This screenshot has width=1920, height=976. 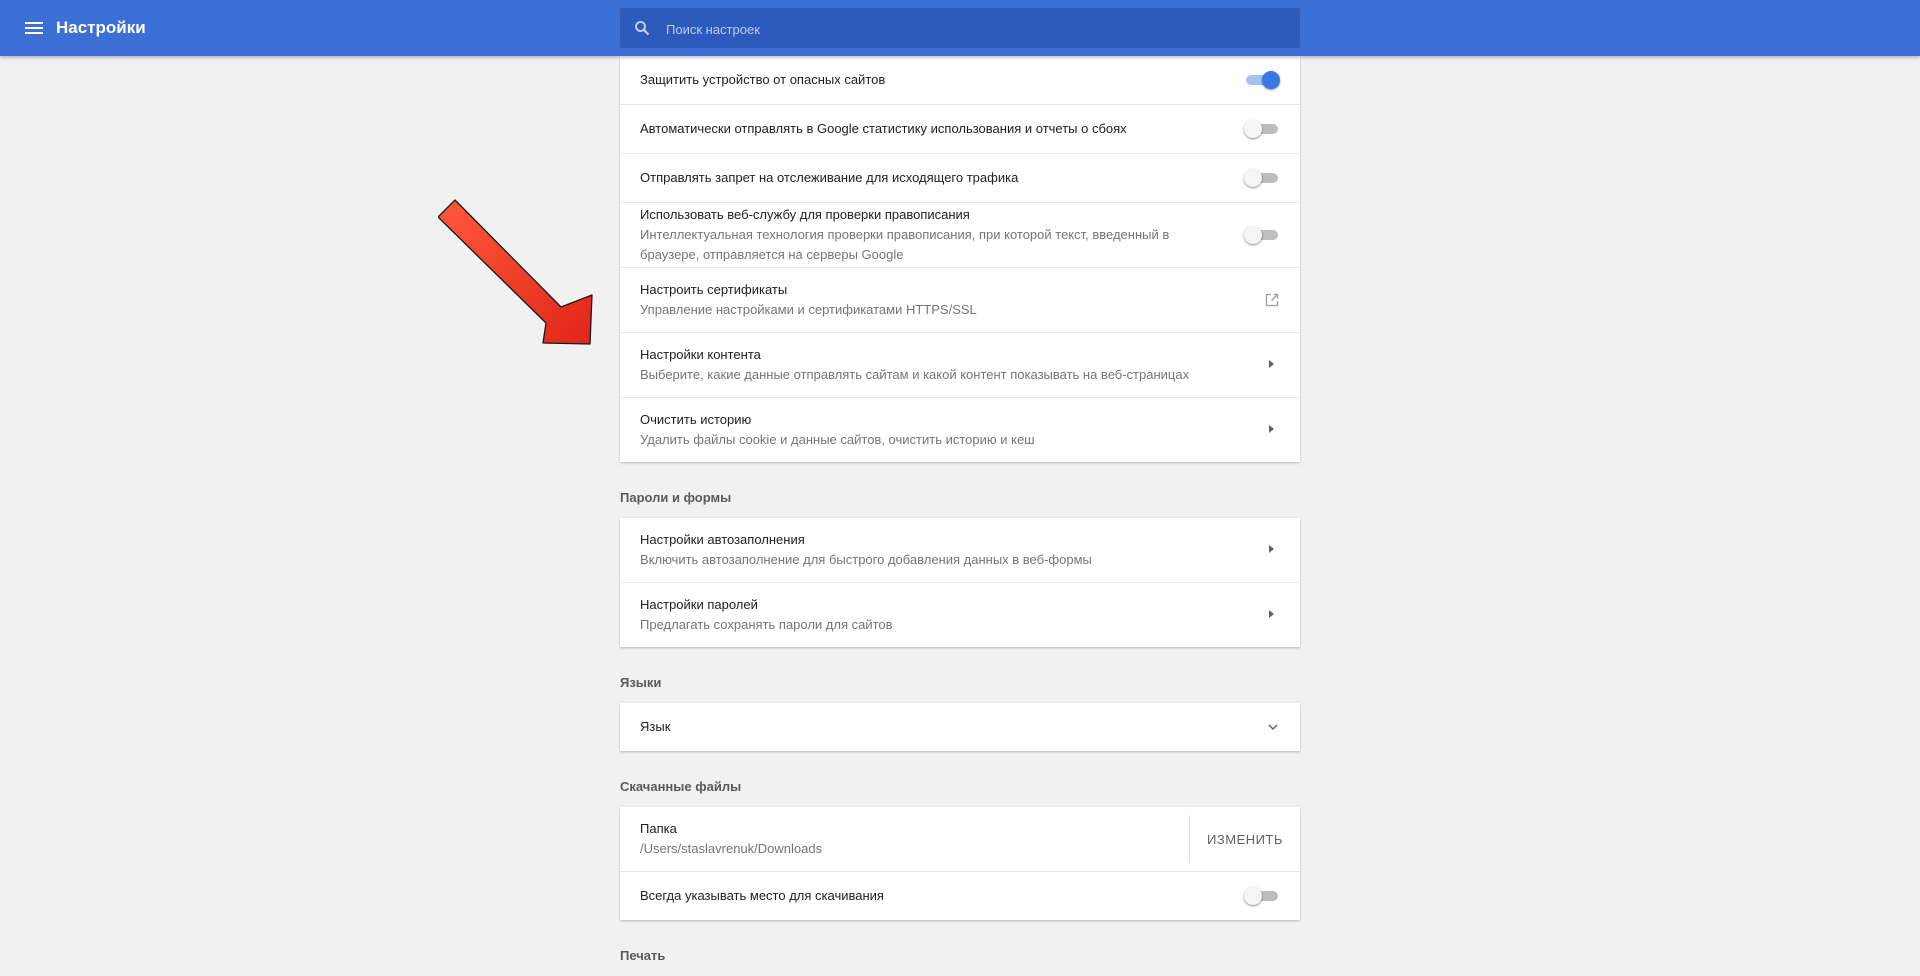 I want to click on certificates-title: Настроить сертификаты, so click(x=714, y=289).